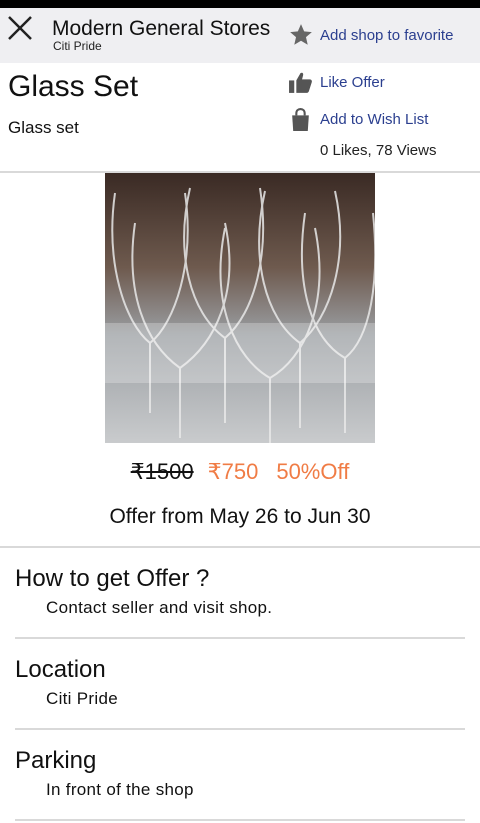 The height and width of the screenshot is (823, 480). I want to click on like-offer-button: Like Offer, so click(336, 82).